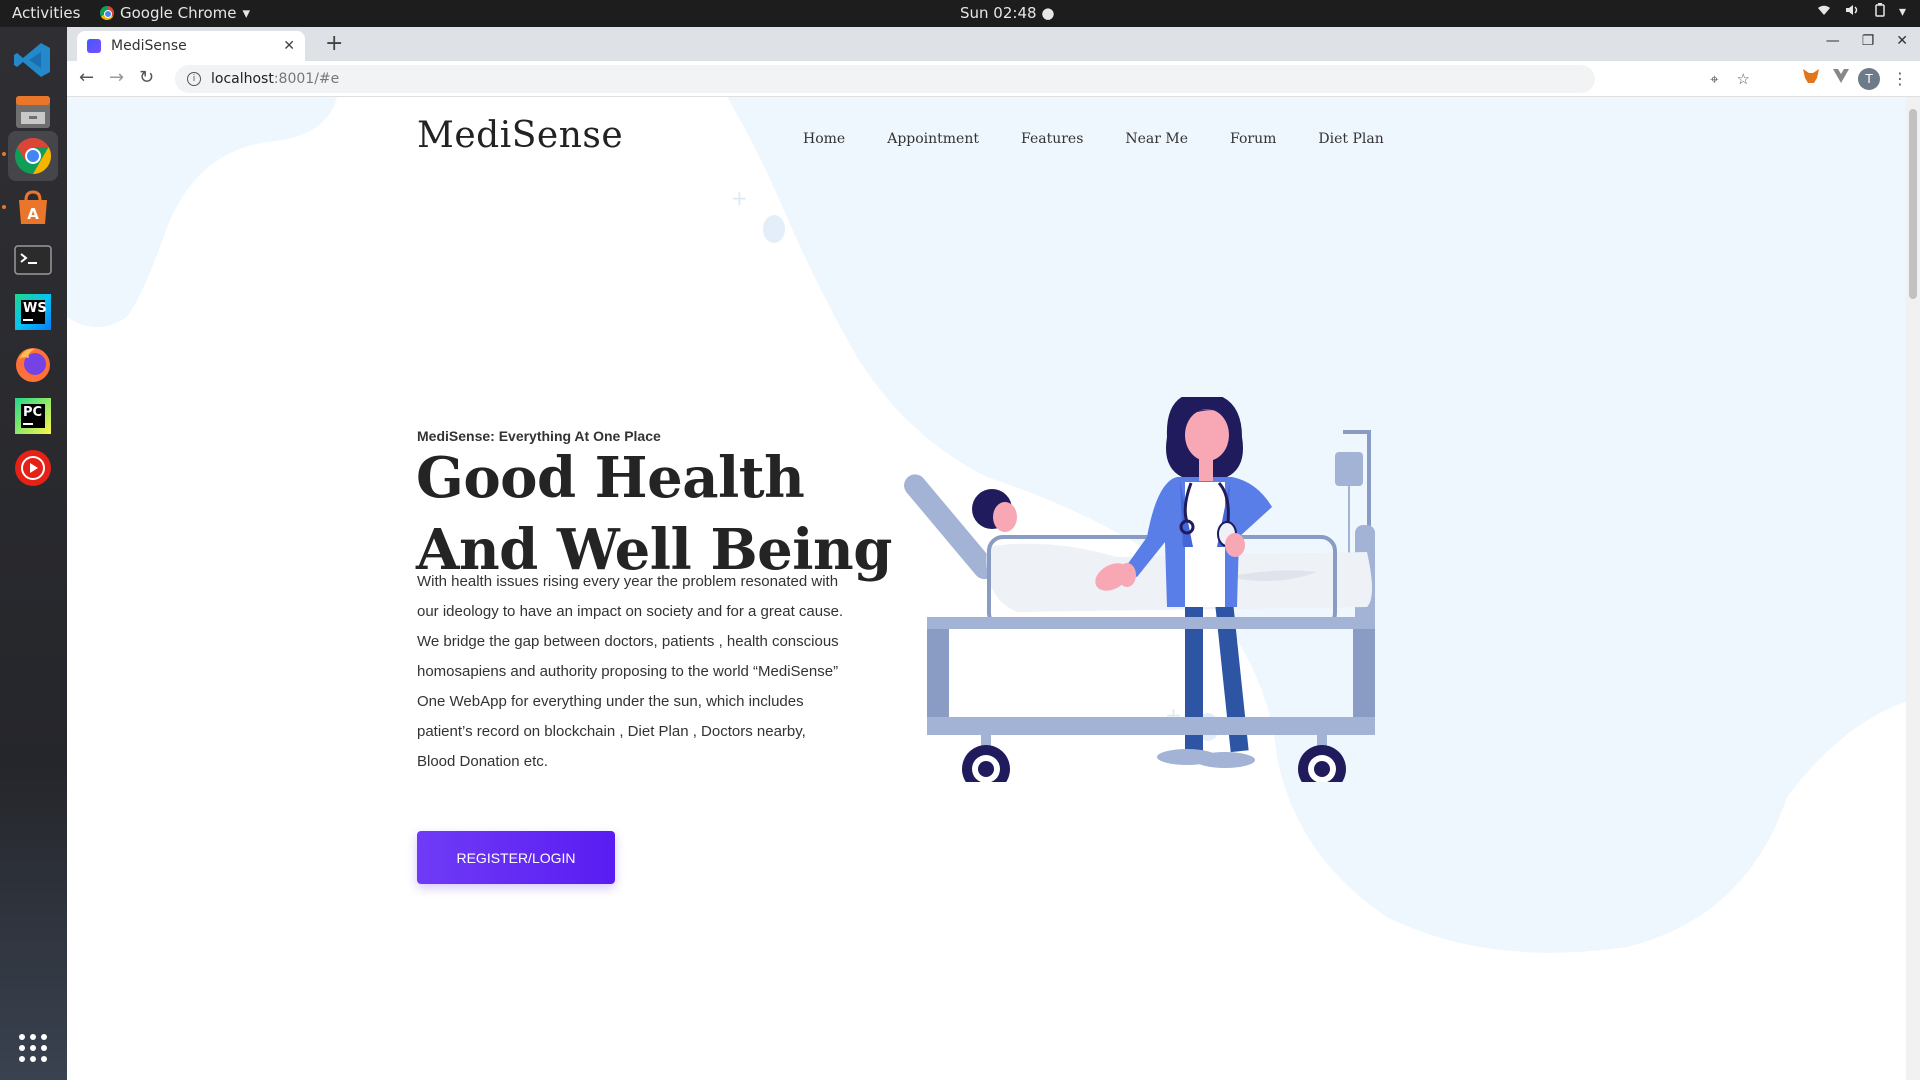 Image resolution: width=1920 pixels, height=1080 pixels. What do you see at coordinates (1139, 589) in the screenshot?
I see `doctor-patient-illustration` at bounding box center [1139, 589].